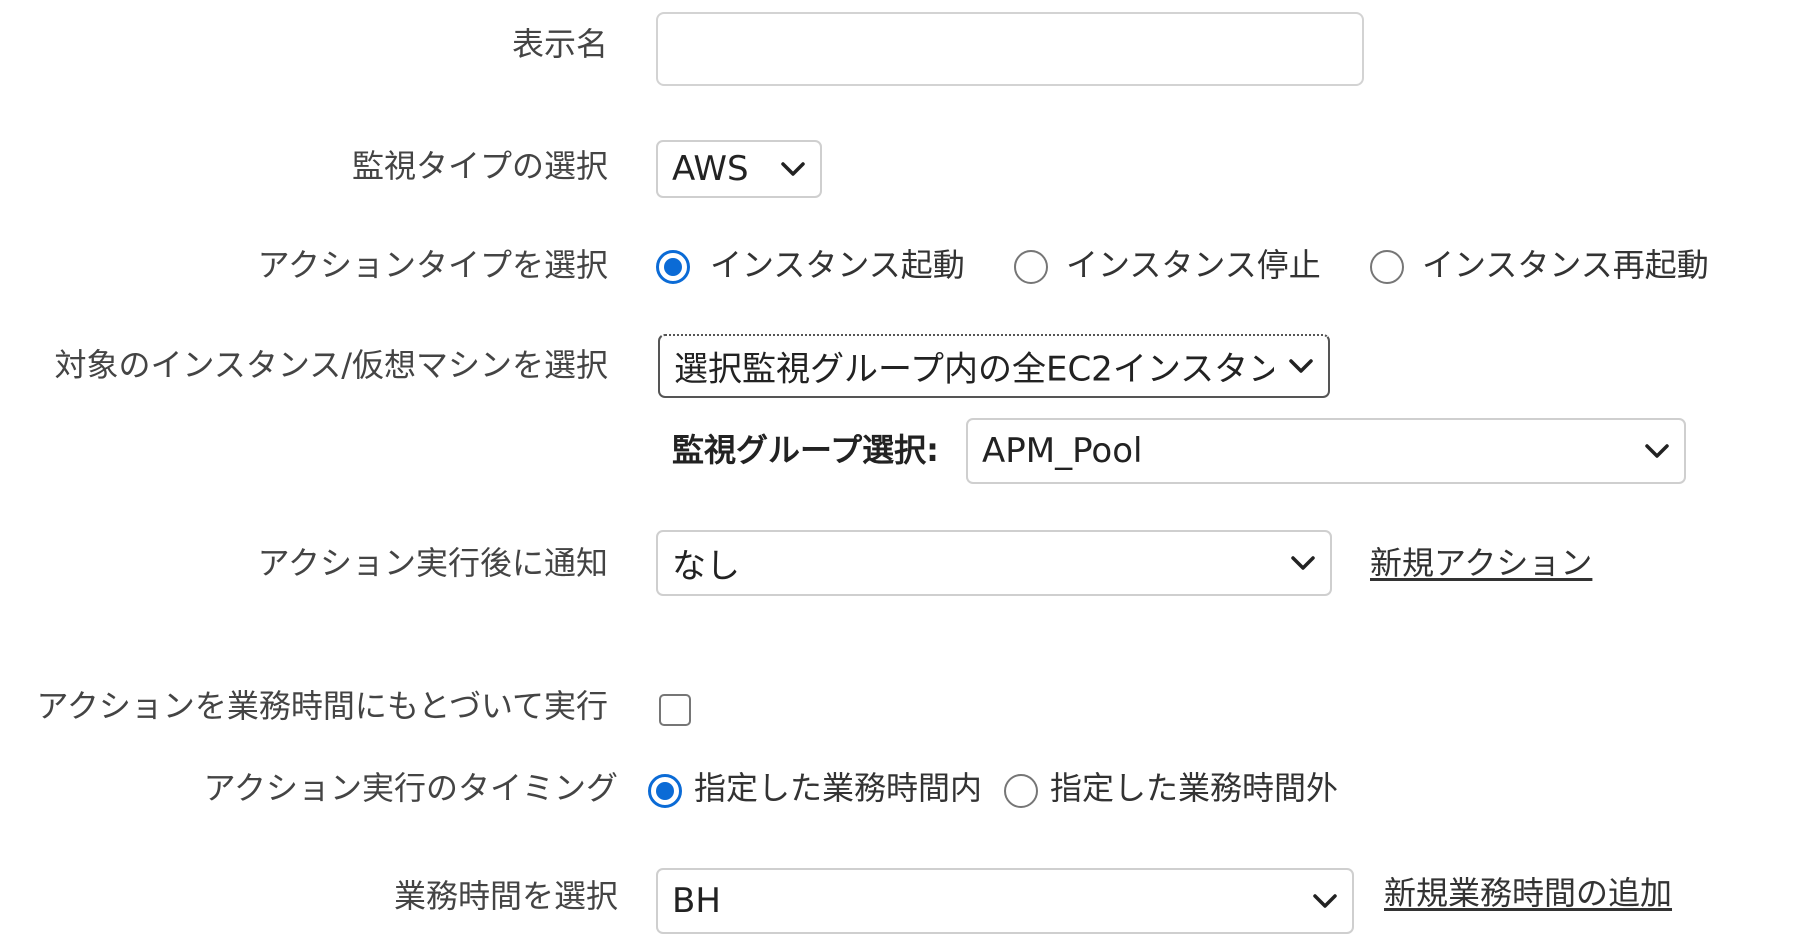  I want to click on display-name-input, so click(1010, 49).